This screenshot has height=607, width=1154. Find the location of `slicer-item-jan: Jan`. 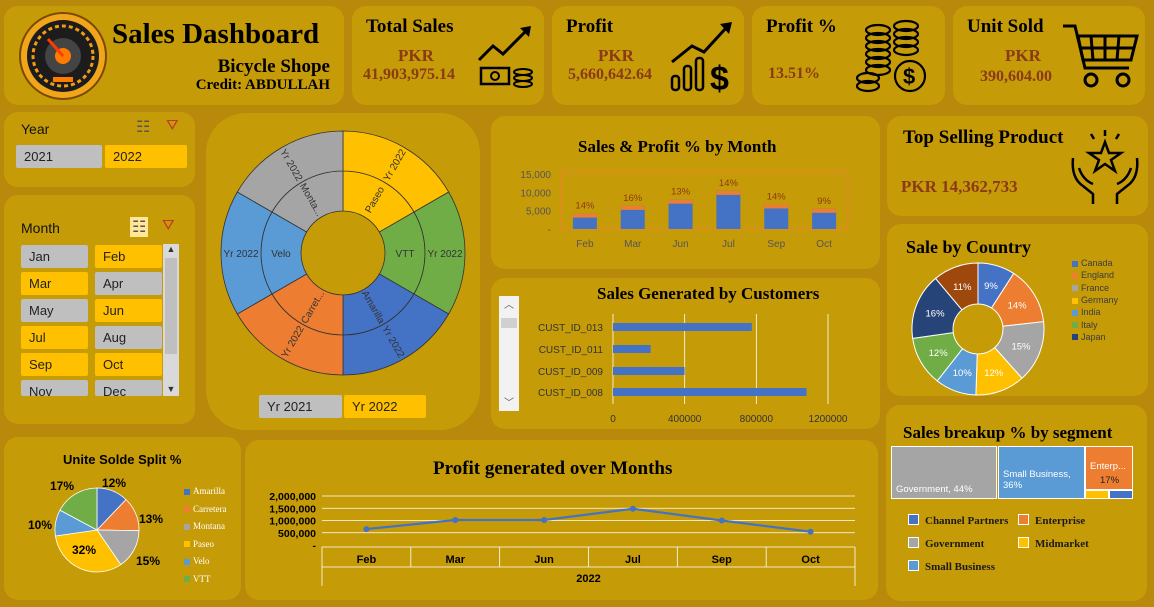

slicer-item-jan: Jan is located at coordinates (54, 256).